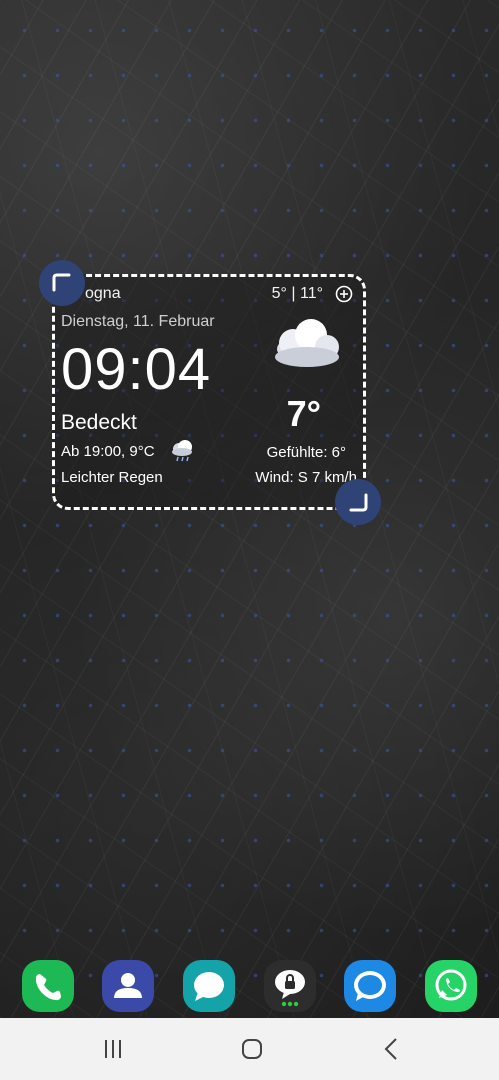  Describe the element at coordinates (182, 451) in the screenshot. I see `rain-cloud-icon` at that location.